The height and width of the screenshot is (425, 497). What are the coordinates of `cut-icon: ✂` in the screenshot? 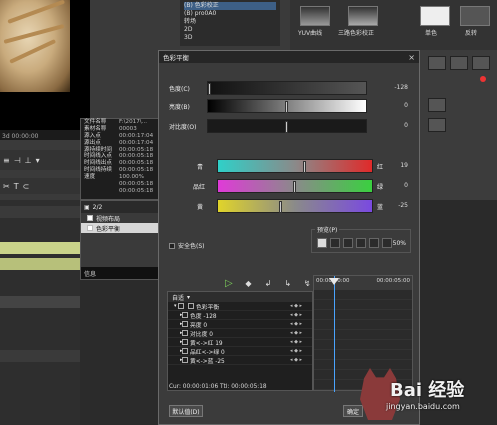 It's located at (6, 186).